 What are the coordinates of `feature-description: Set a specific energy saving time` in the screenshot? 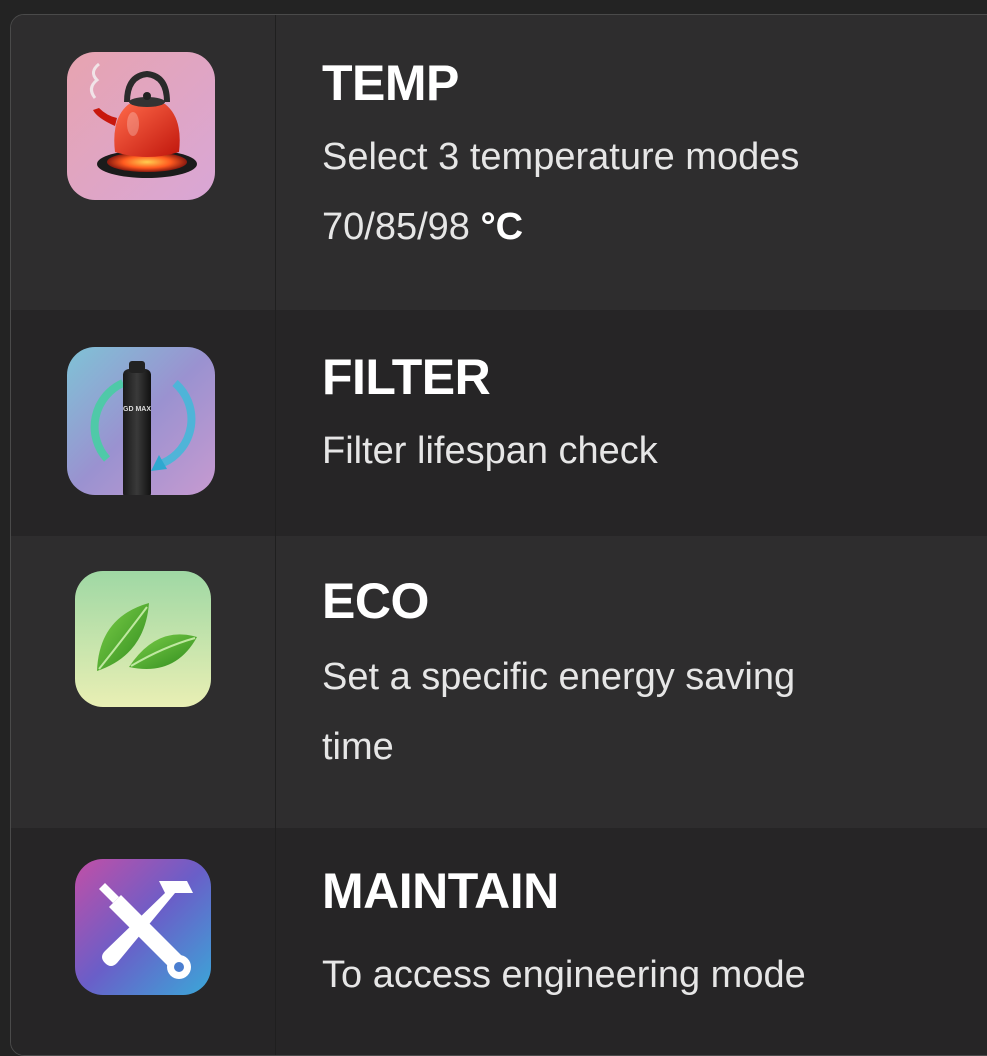 It's located at (654, 712).